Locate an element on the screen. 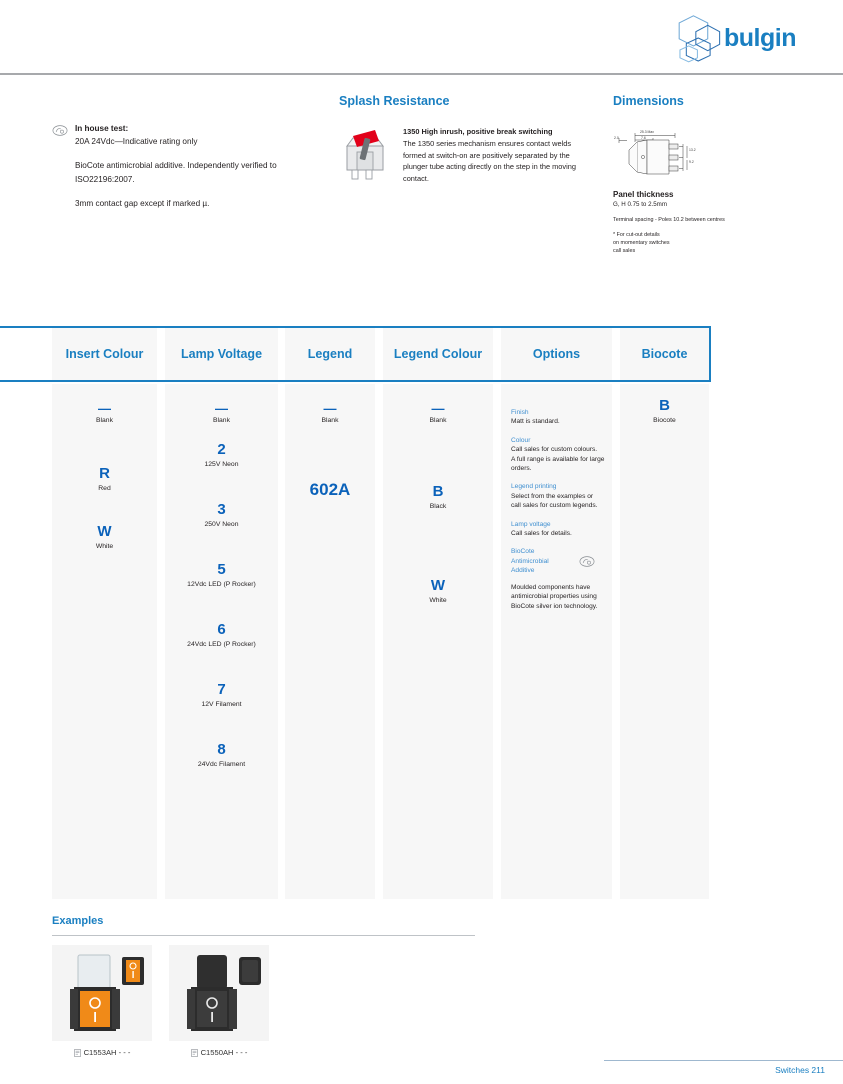 The width and height of the screenshot is (843, 1084). column-header-label: Legend is located at coordinates (330, 354).